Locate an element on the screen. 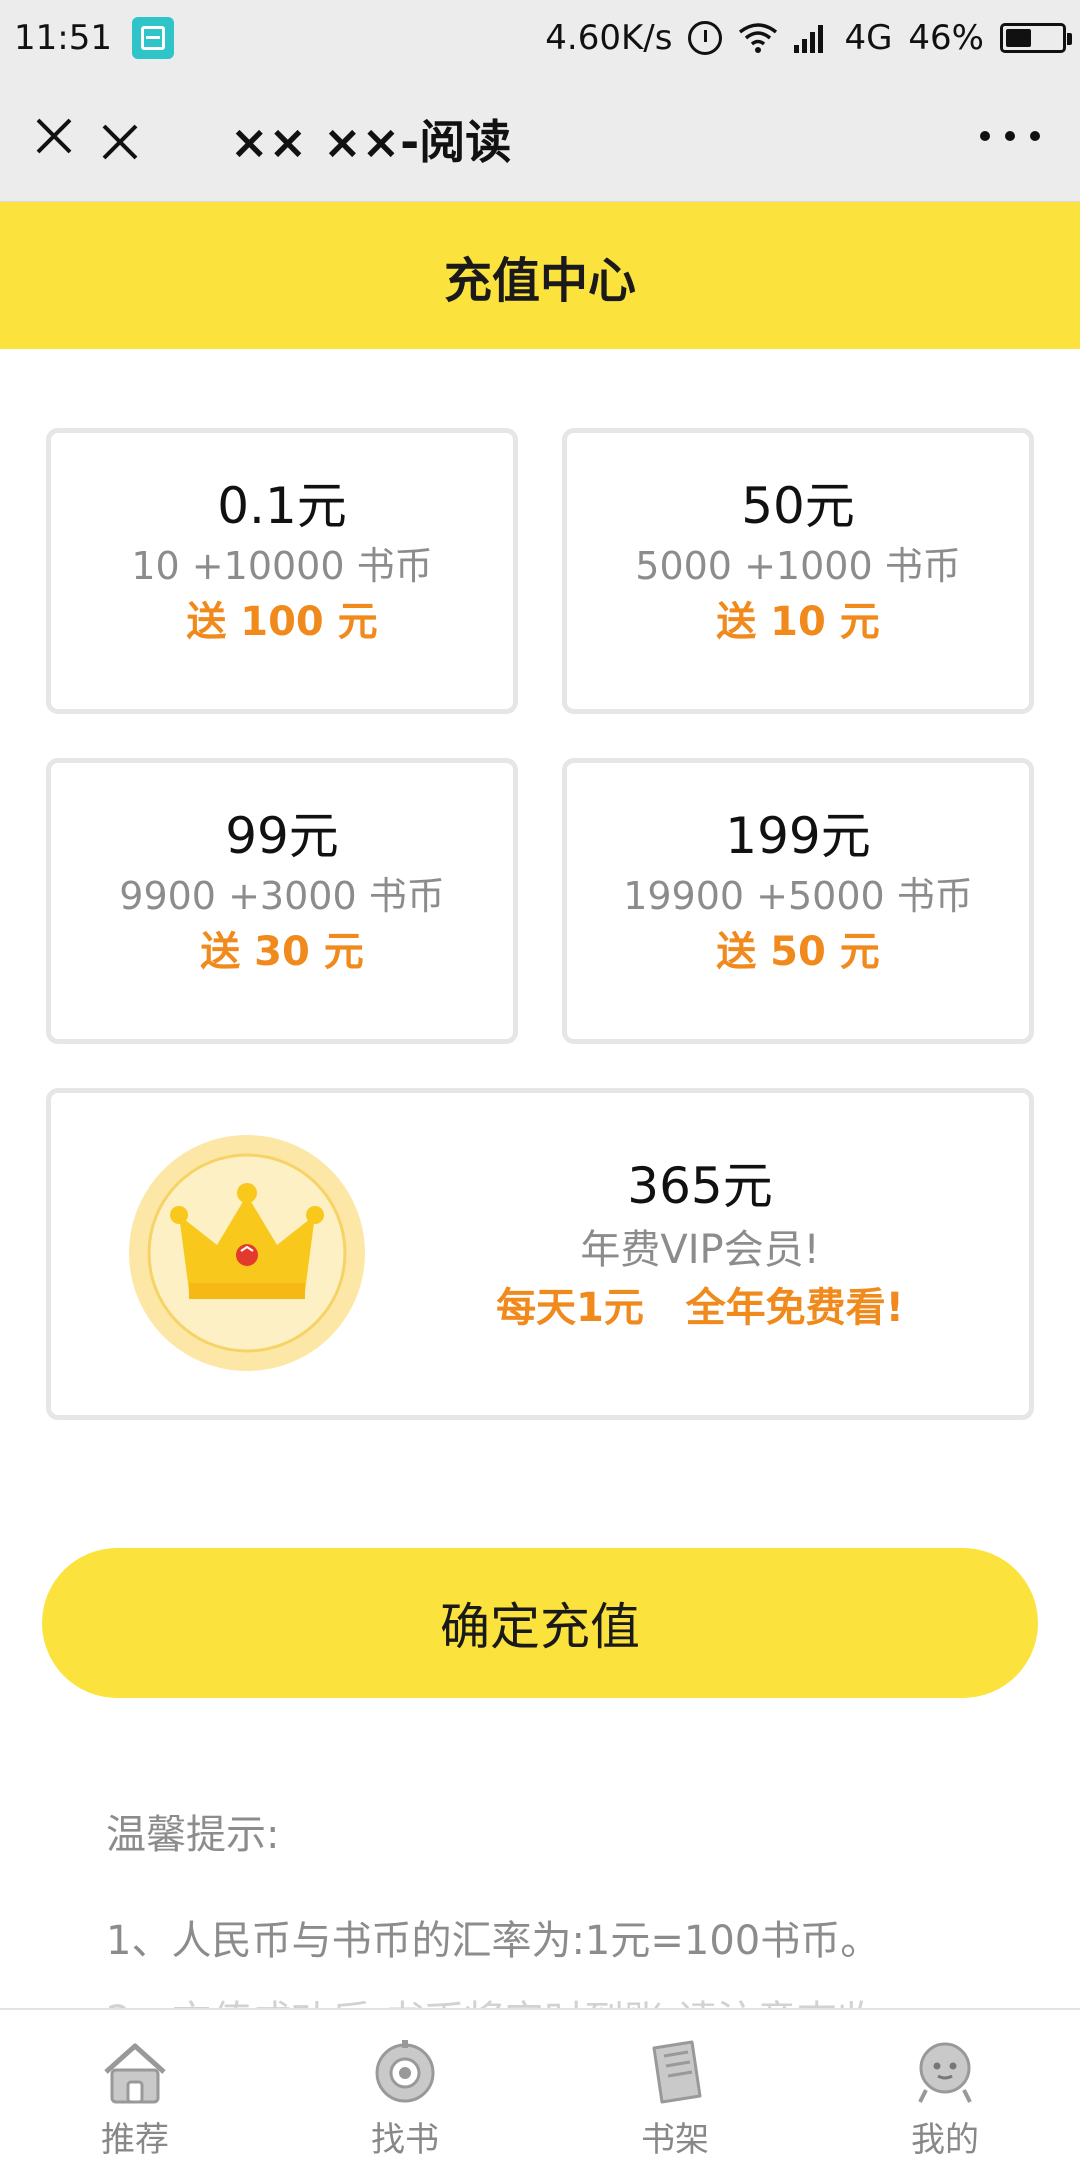  nav-label: 书架 is located at coordinates (675, 2140).